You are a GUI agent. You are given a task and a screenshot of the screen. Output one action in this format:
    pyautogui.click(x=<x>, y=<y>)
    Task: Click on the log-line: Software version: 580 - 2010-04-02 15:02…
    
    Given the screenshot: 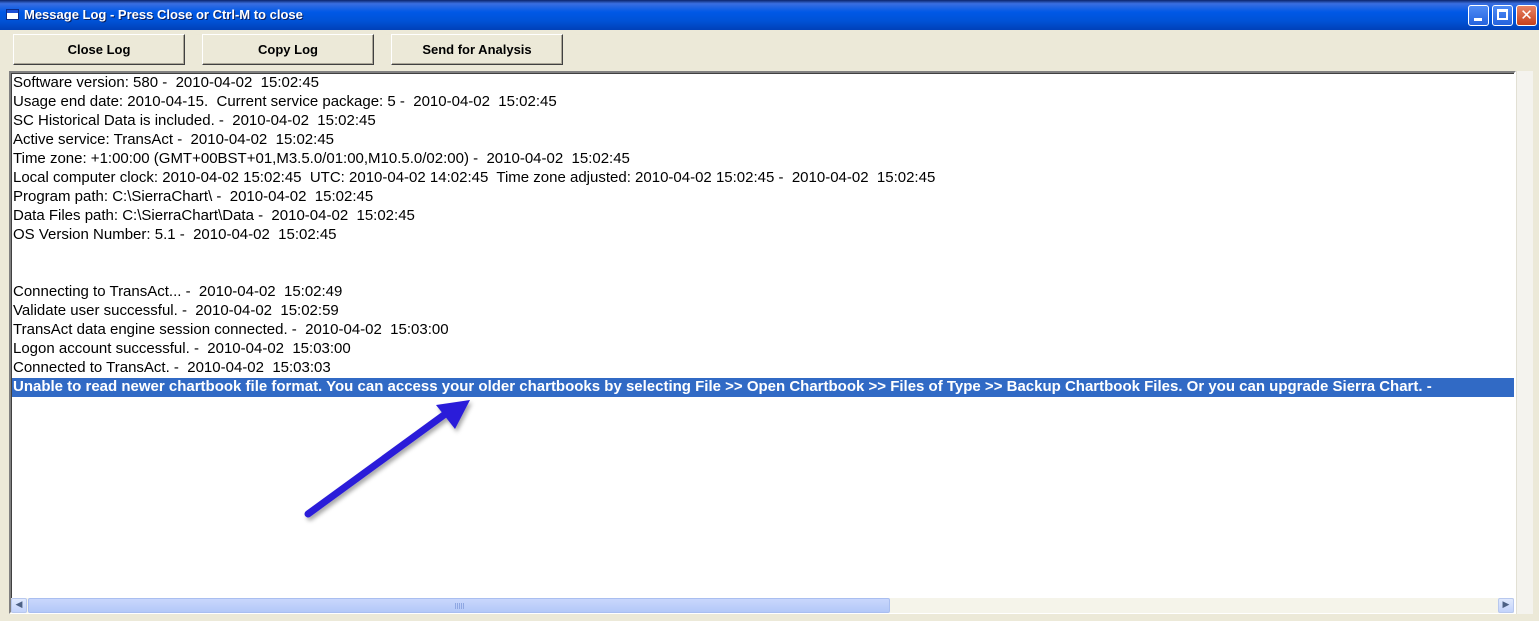 What is the action you would take?
    pyautogui.click(x=763, y=83)
    